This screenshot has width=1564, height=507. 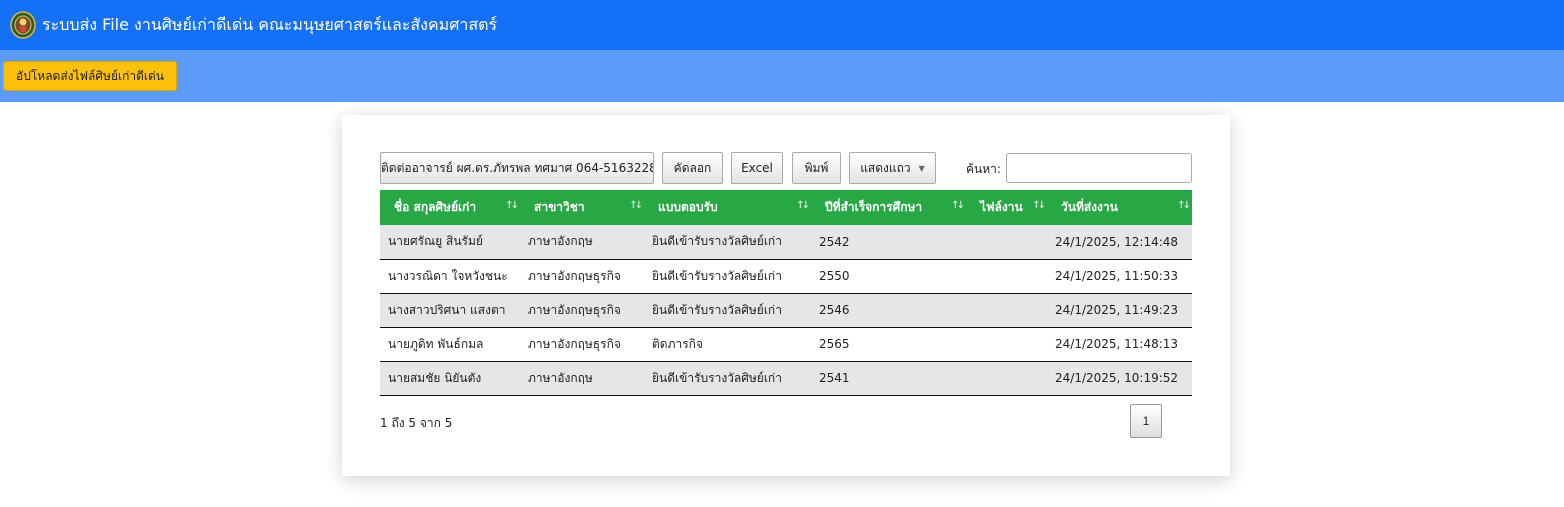 What do you see at coordinates (888, 207) in the screenshot?
I see `column-header-graduation-year: ปีที่สำเร็จการศึกษา ↑↓` at bounding box center [888, 207].